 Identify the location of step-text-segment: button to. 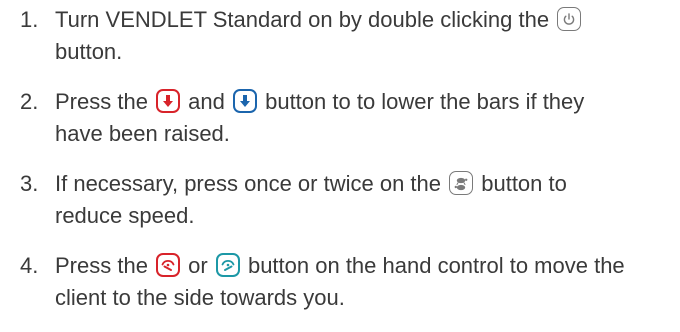
(521, 183).